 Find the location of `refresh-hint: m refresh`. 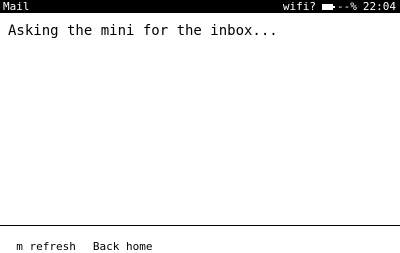

refresh-hint: m refresh is located at coordinates (46, 246).